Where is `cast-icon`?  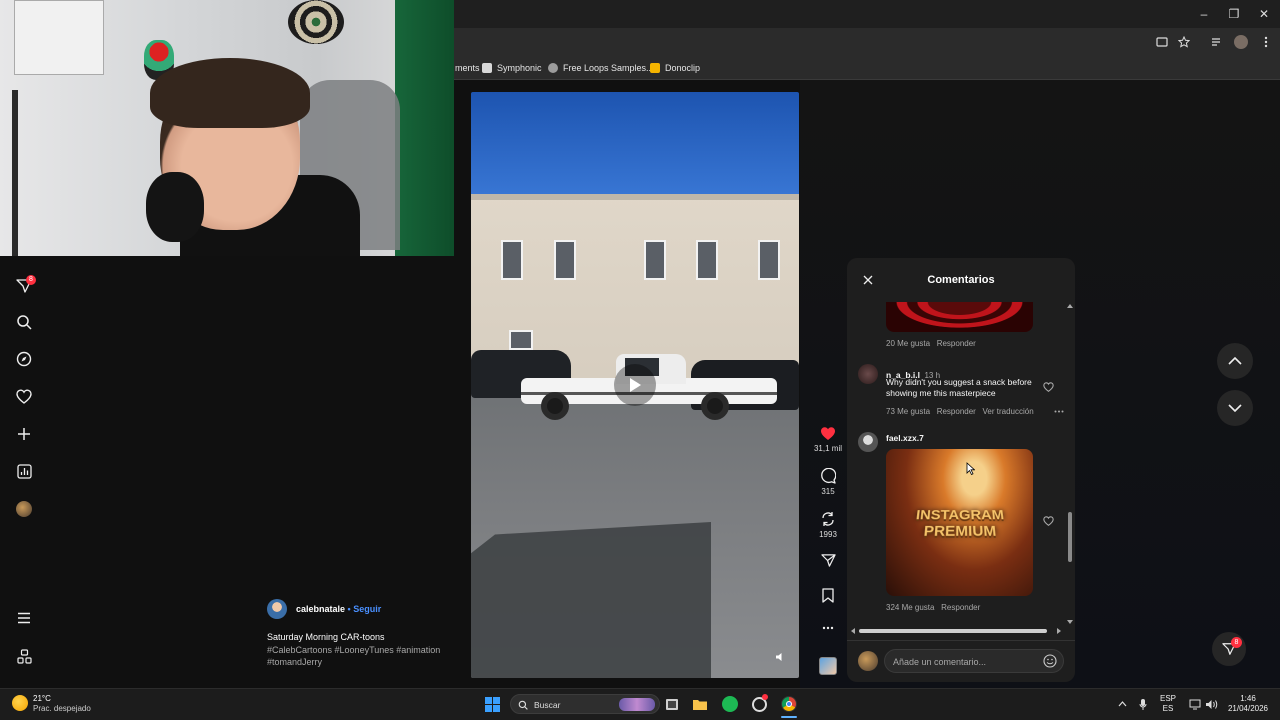
cast-icon is located at coordinates (1162, 42).